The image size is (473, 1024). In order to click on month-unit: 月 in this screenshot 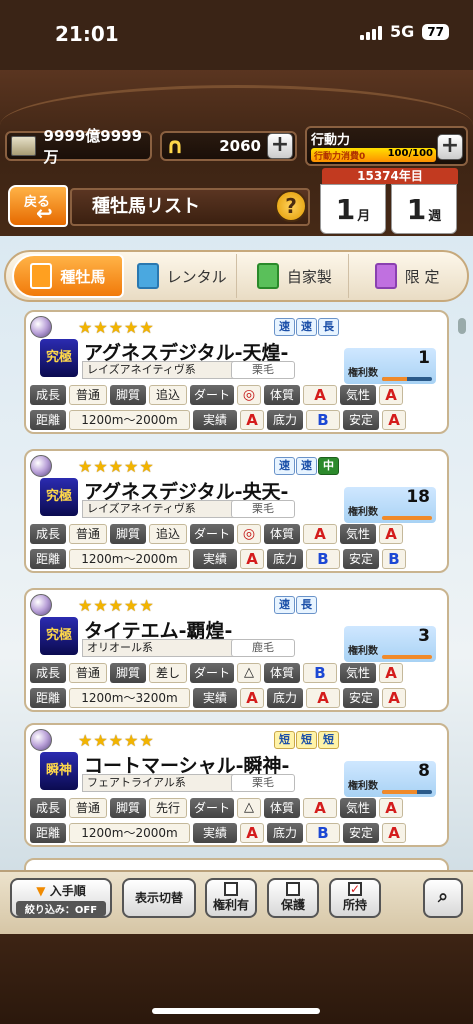, I will do `click(364, 216)`.